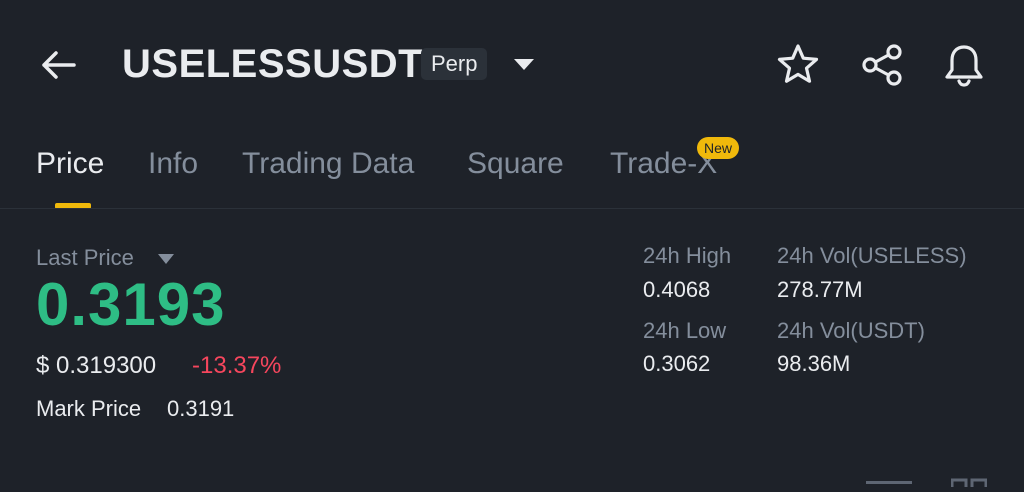  What do you see at coordinates (718, 148) in the screenshot?
I see `new-badge: New` at bounding box center [718, 148].